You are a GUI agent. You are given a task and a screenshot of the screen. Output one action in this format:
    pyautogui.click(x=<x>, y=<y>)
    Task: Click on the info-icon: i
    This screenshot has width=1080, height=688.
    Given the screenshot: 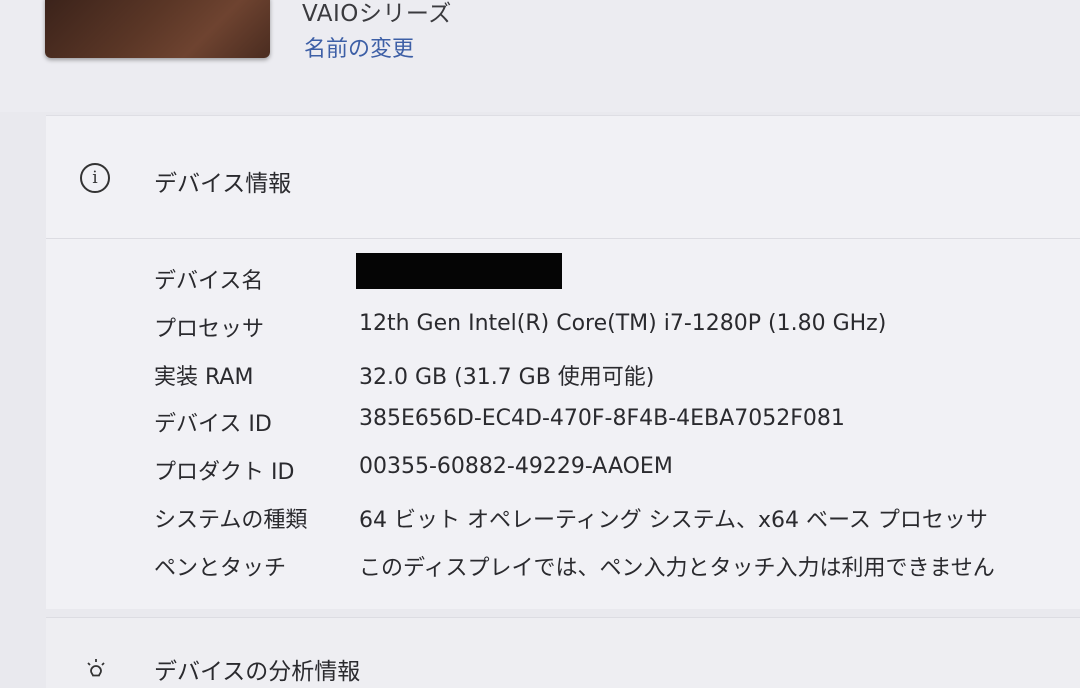 What is the action you would take?
    pyautogui.click(x=95, y=178)
    